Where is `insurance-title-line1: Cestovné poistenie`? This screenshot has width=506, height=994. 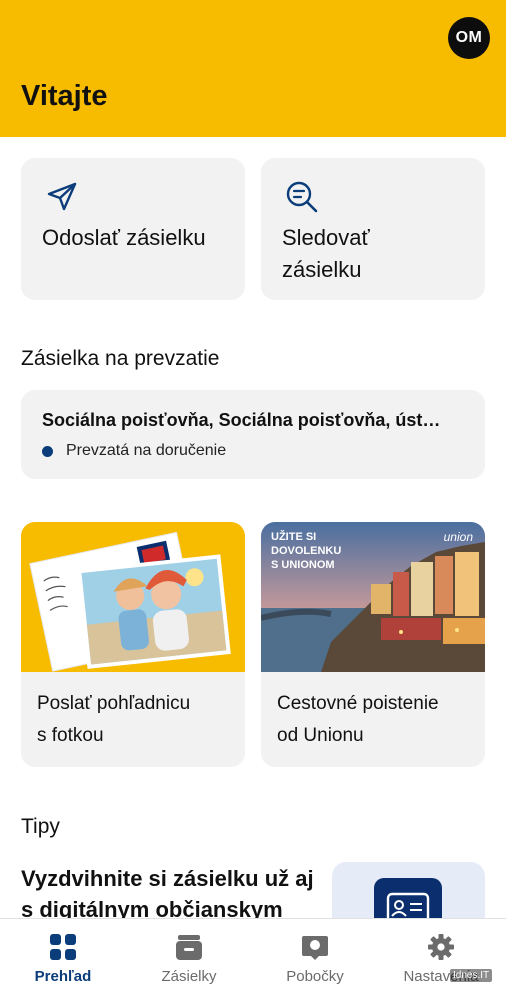
insurance-title-line1: Cestovné poistenie is located at coordinates (358, 703).